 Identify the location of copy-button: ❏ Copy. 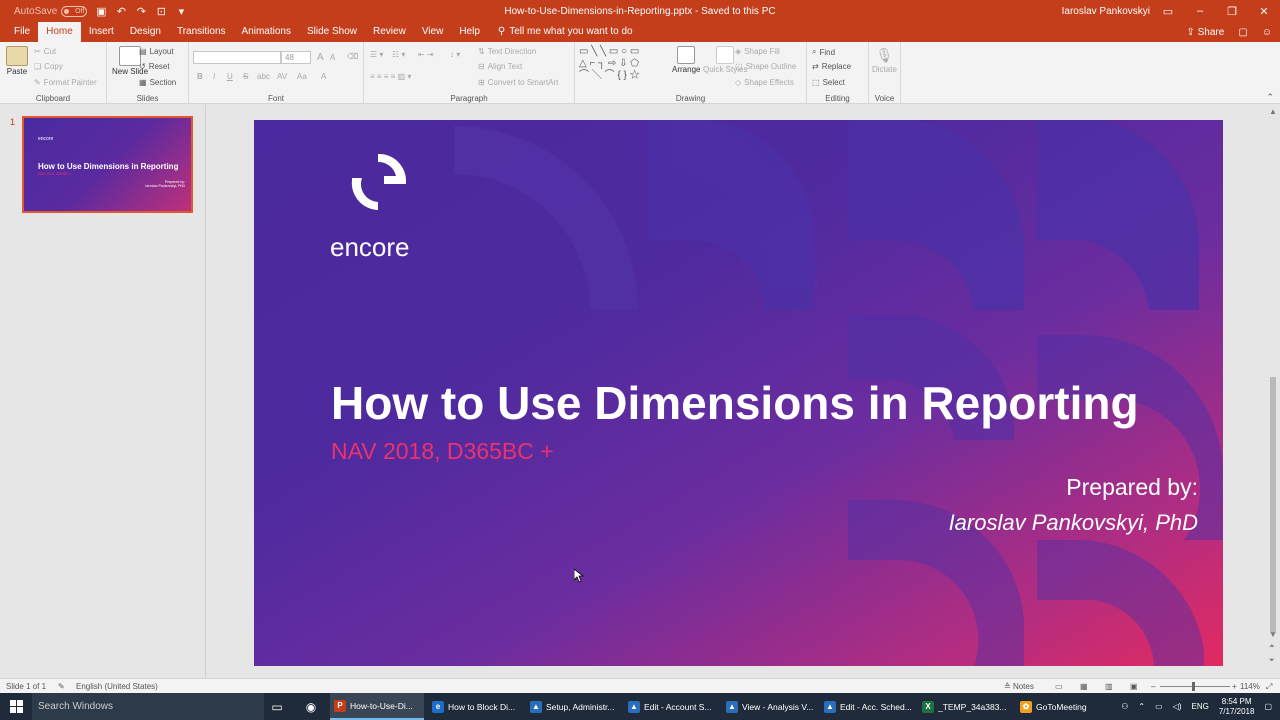
(48, 66).